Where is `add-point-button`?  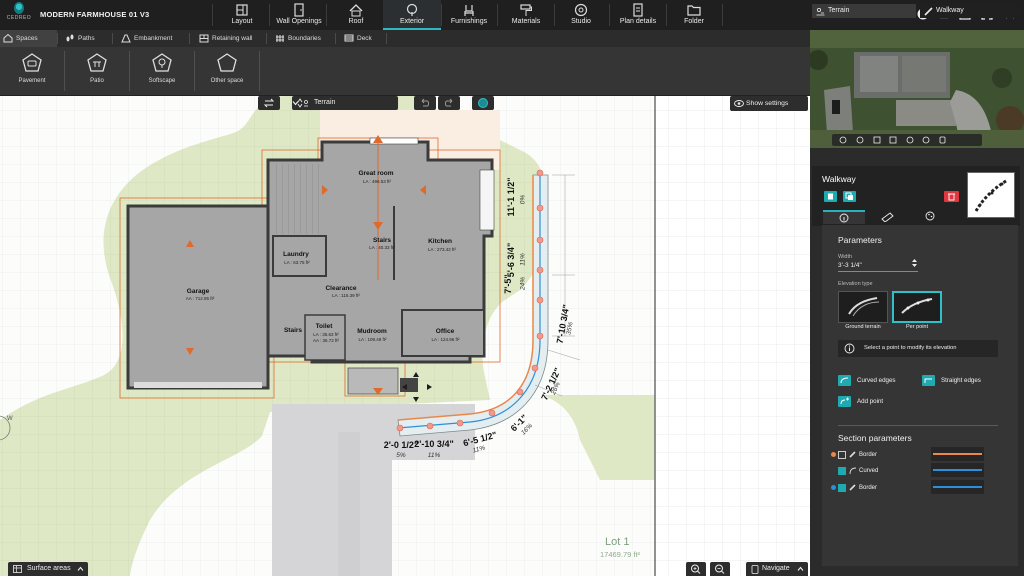 add-point-button is located at coordinates (844, 401).